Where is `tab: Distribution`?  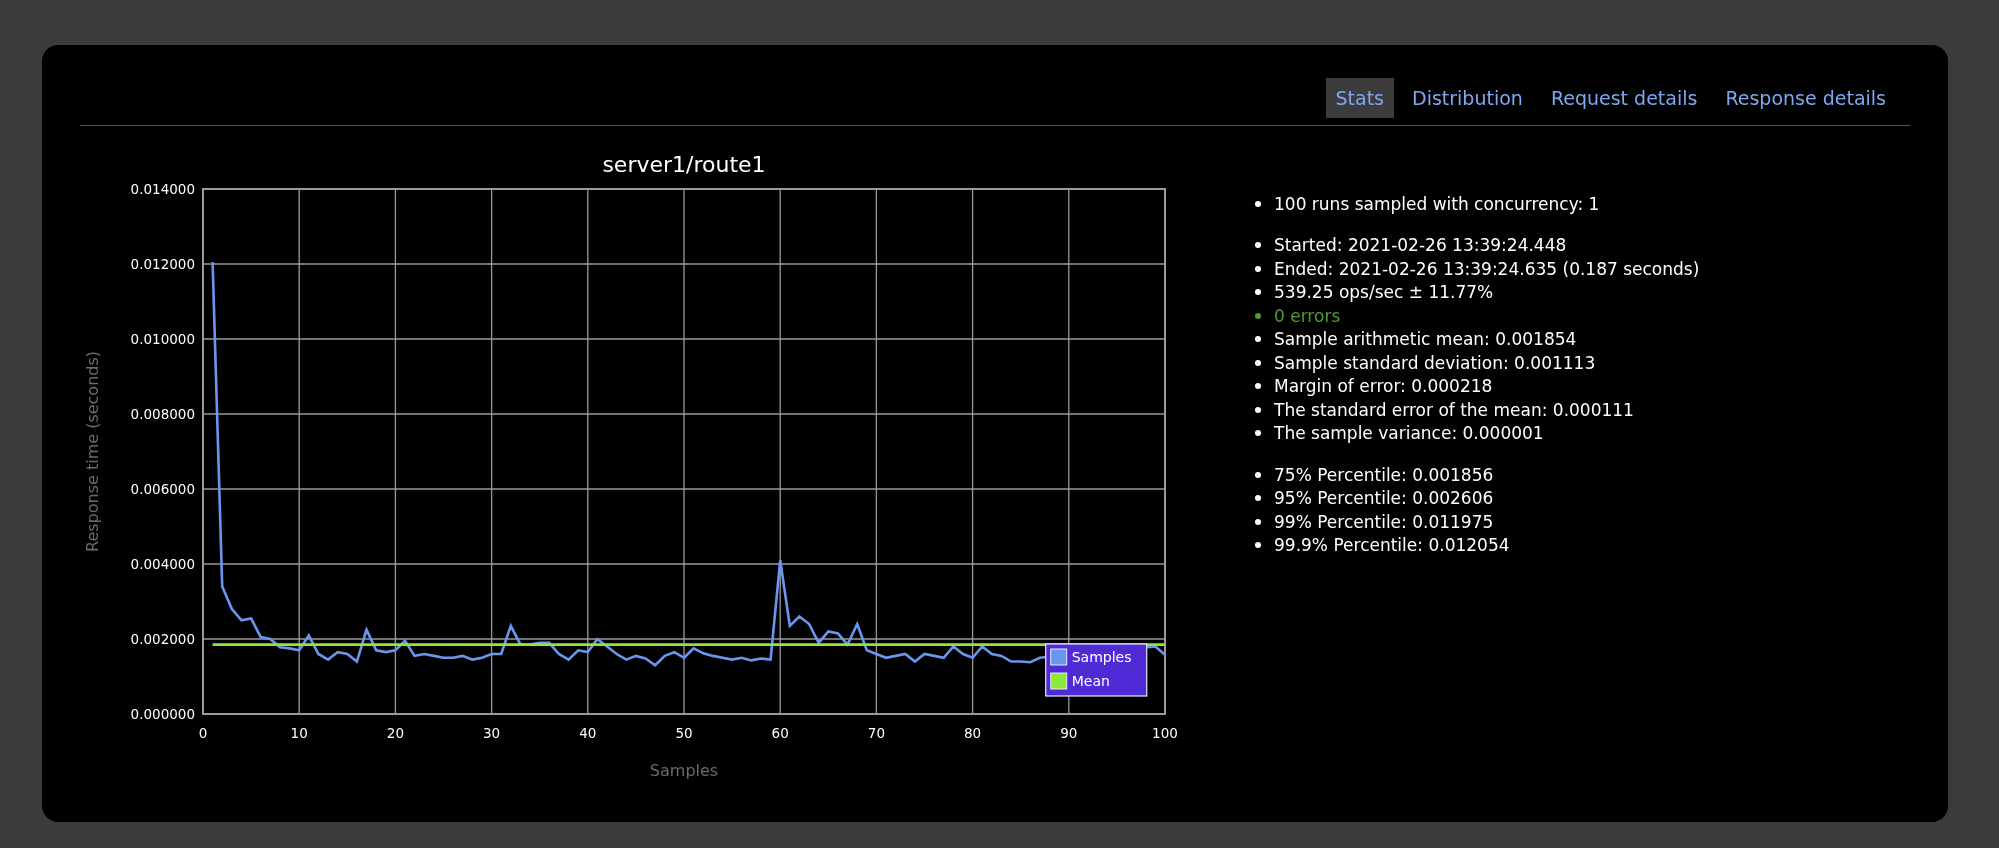
tab: Distribution is located at coordinates (1467, 98).